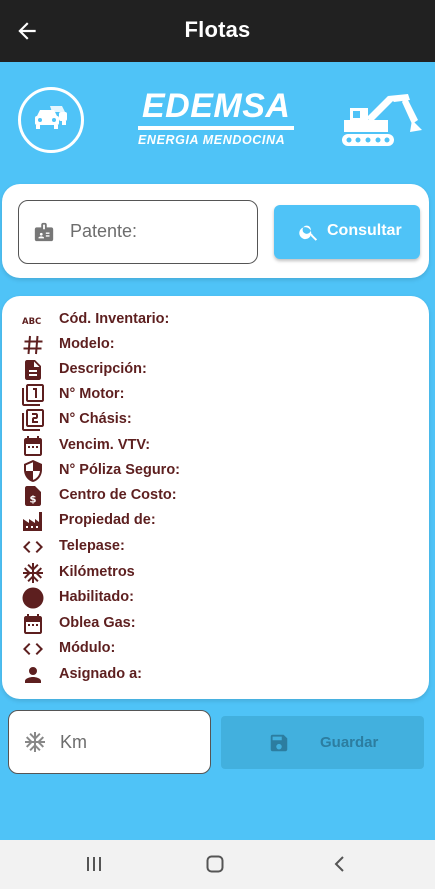 This screenshot has height=889, width=435. I want to click on system-nav-bar, so click(217, 864).